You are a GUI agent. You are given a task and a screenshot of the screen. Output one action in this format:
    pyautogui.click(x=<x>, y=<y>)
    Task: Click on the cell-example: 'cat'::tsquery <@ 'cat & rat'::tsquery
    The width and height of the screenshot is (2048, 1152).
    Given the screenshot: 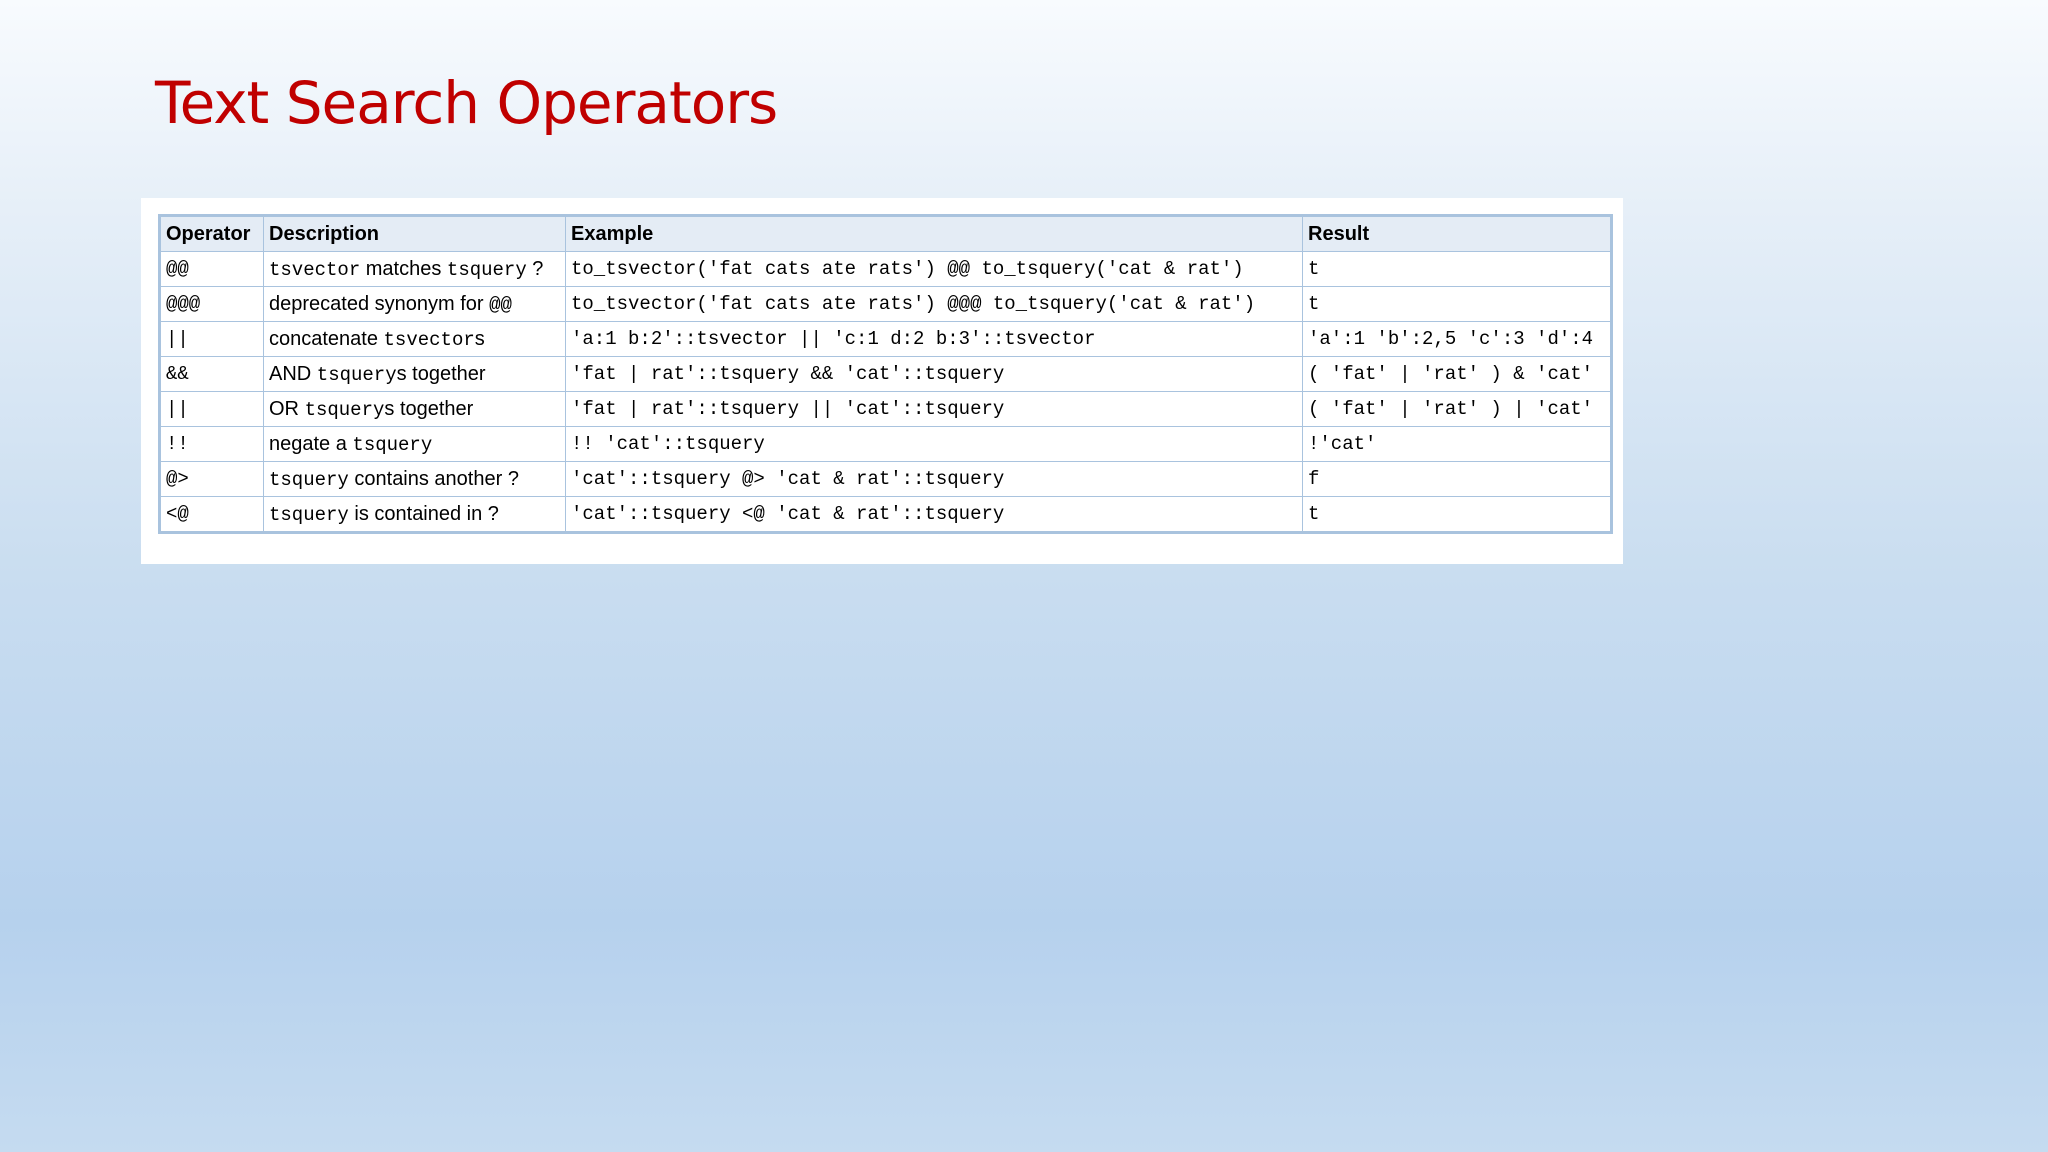 What is the action you would take?
    pyautogui.click(x=934, y=514)
    